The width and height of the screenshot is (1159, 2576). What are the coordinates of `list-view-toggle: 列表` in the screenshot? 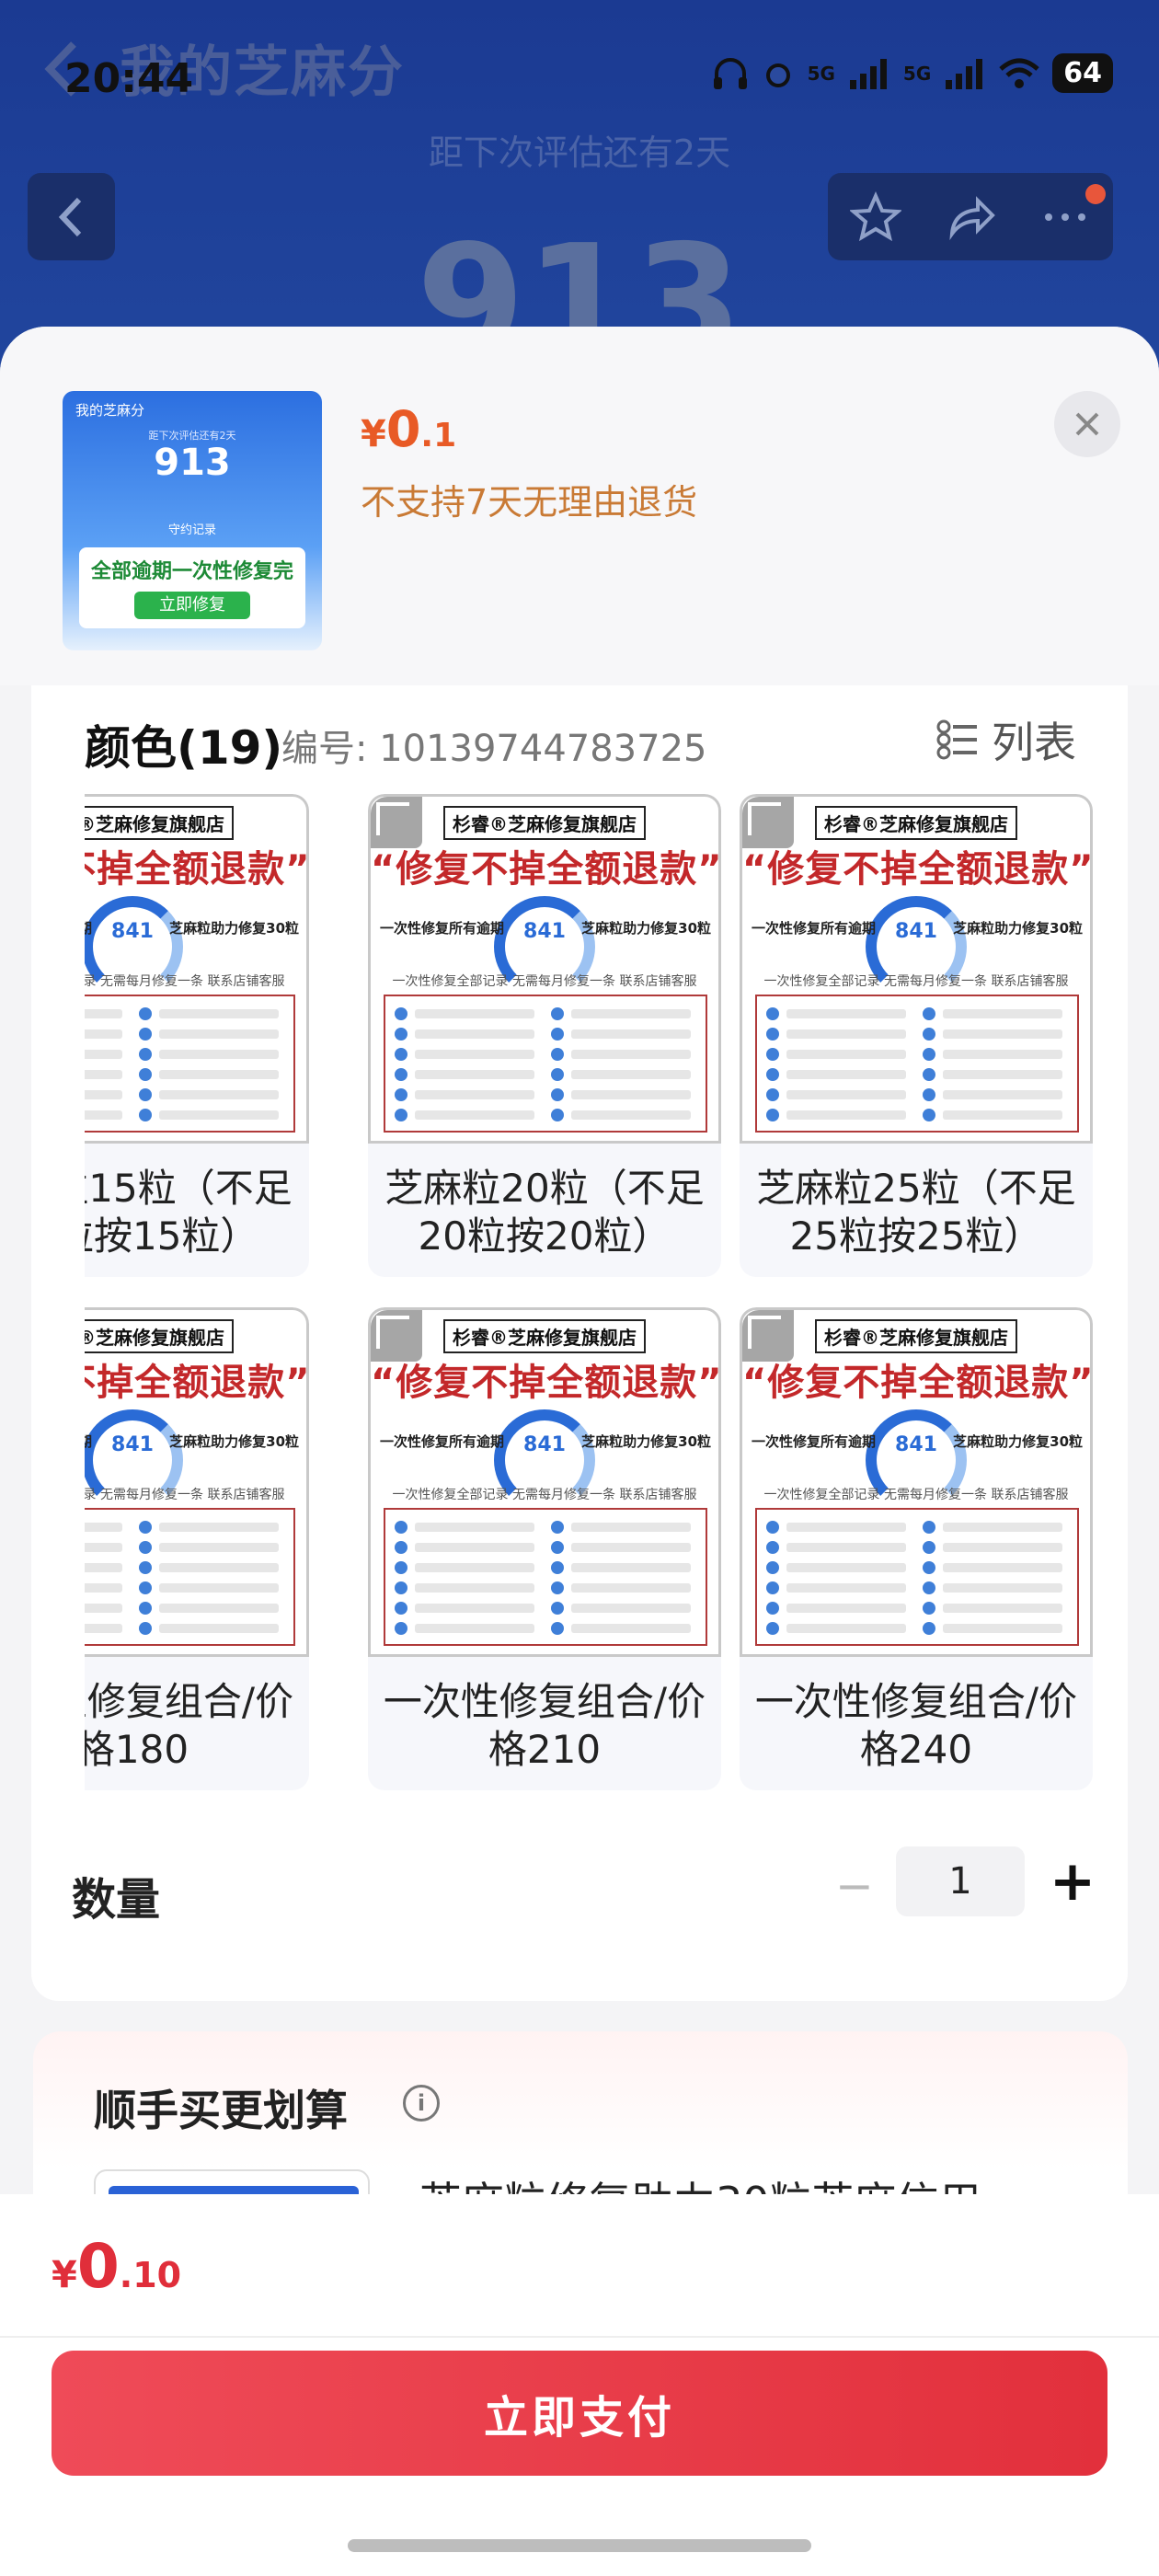 It's located at (1006, 739).